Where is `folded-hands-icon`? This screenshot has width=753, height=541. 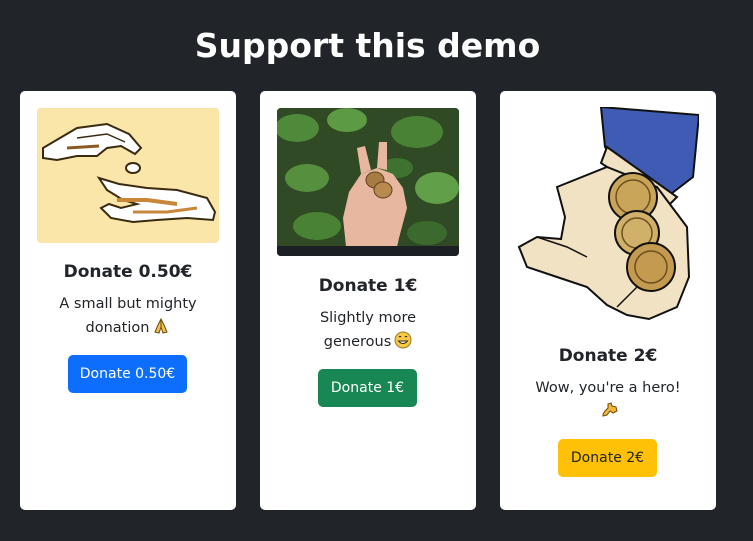
folded-hands-icon is located at coordinates (161, 330).